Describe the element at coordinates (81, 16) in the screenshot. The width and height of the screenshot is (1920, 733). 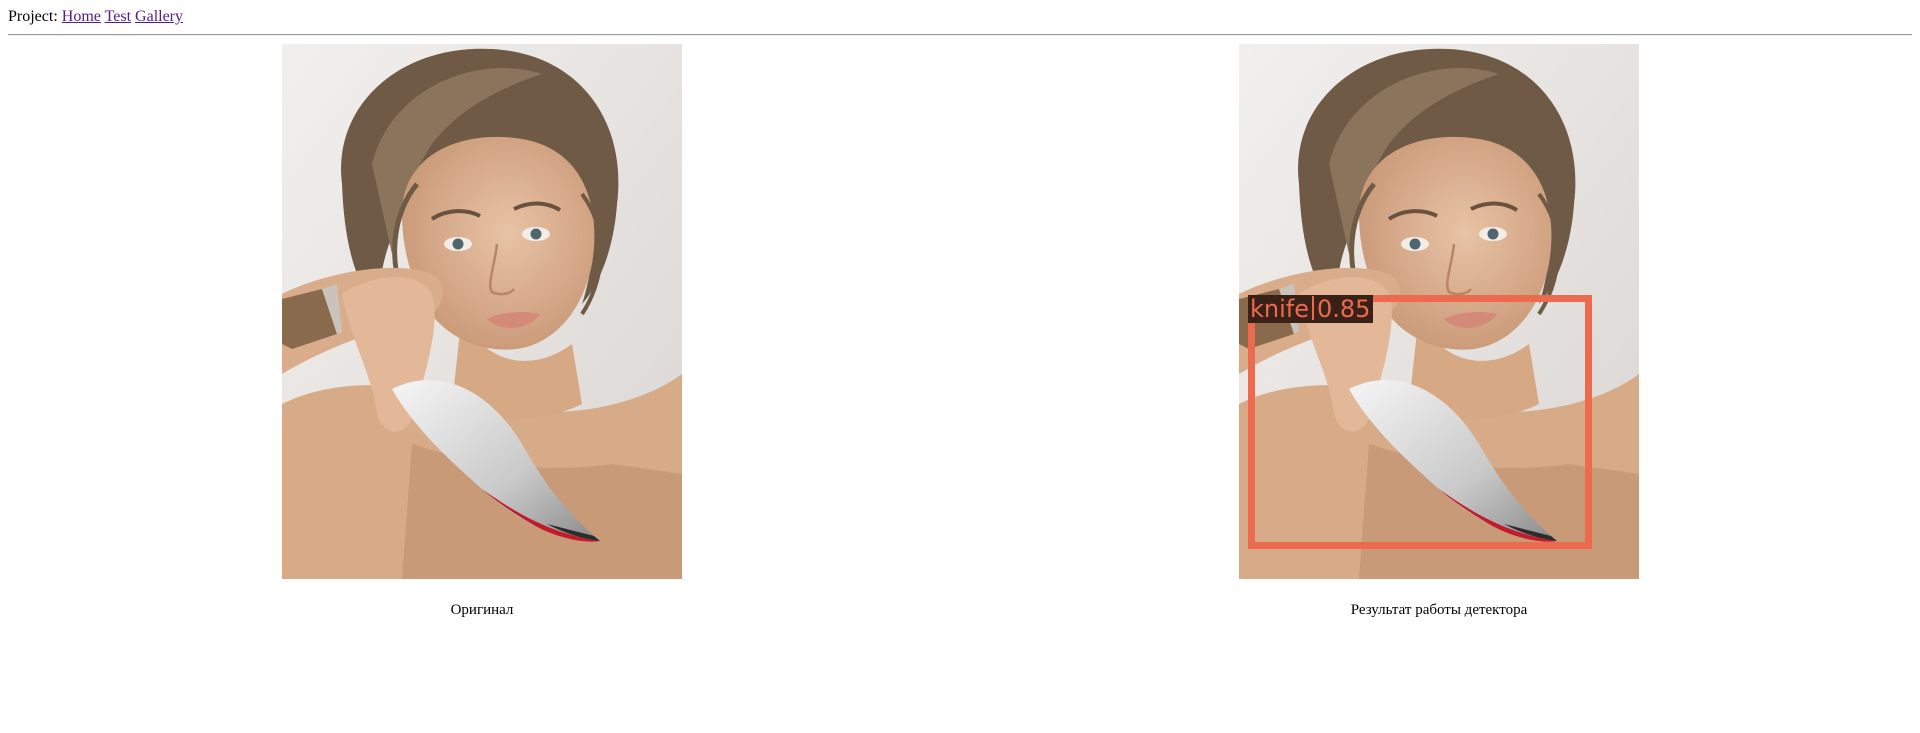
I see `nav-link-home: Home` at that location.